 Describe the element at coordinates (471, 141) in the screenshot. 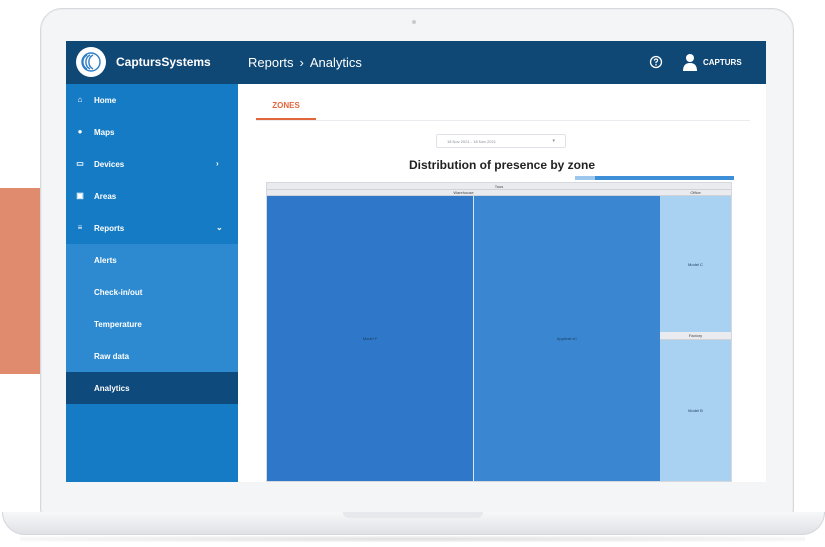

I see `date-range-value: 18 Nov 2021 - 18 Nov 2021` at that location.